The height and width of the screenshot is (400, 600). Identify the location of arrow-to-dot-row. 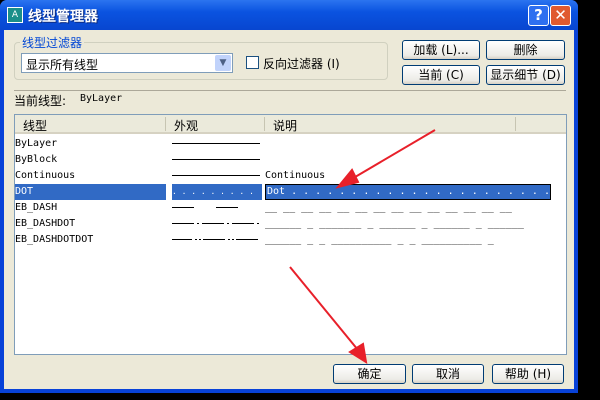
(392, 155).